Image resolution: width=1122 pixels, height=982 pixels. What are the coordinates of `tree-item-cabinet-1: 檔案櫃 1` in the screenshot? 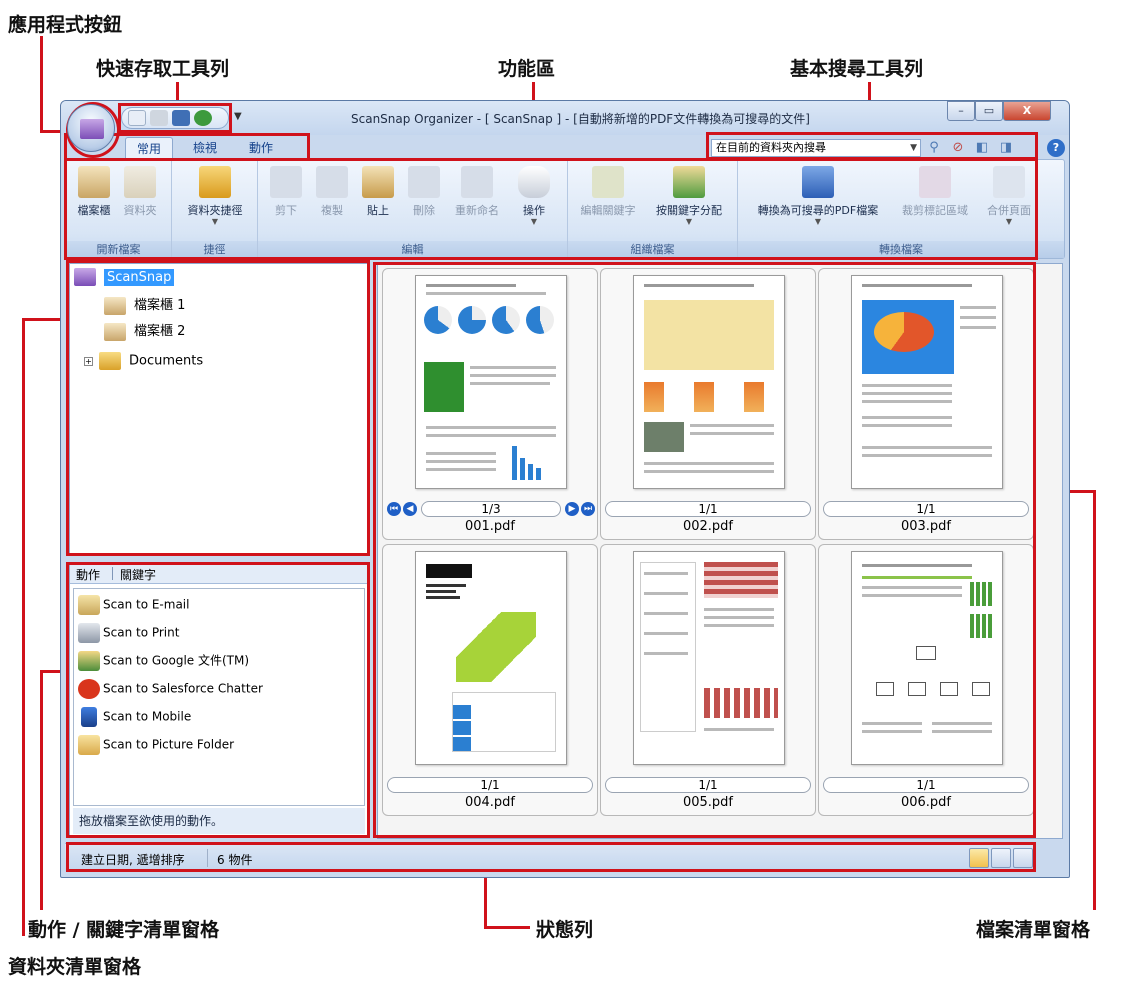 It's located at (144, 304).